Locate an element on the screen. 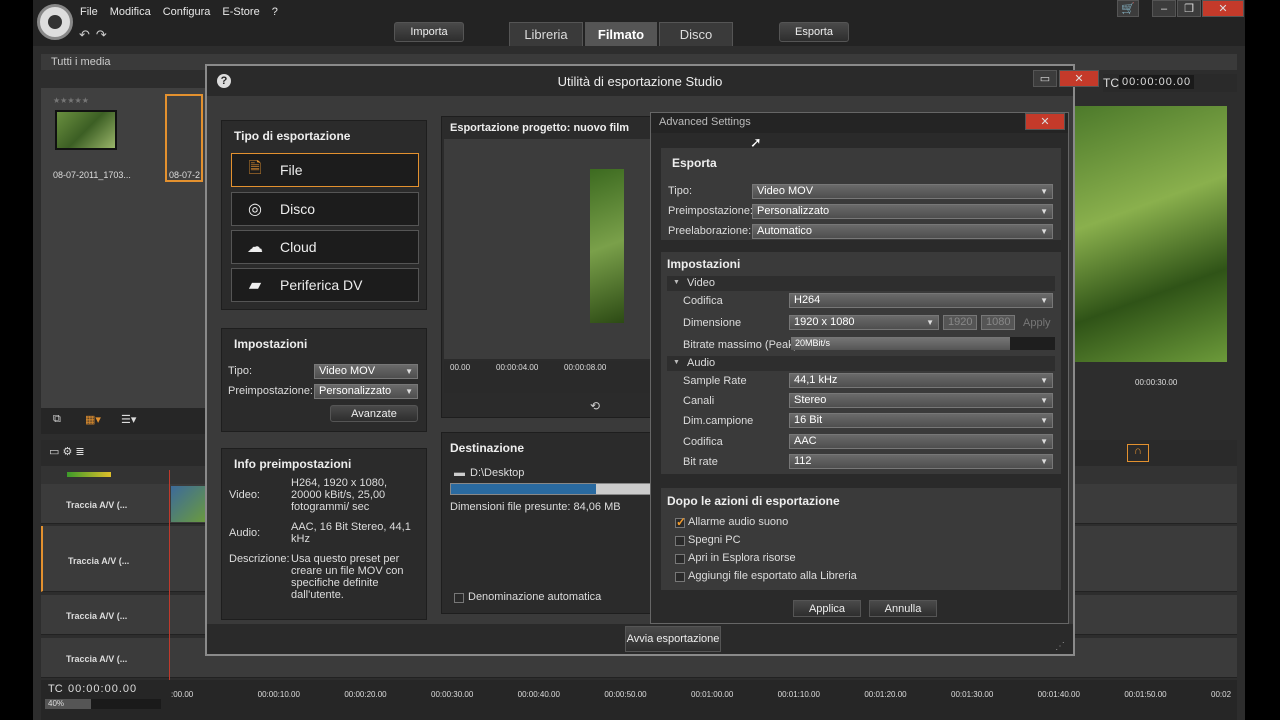 This screenshot has width=1280, height=720. media-thumb-2-label: 08-07-2 is located at coordinates (185, 175).